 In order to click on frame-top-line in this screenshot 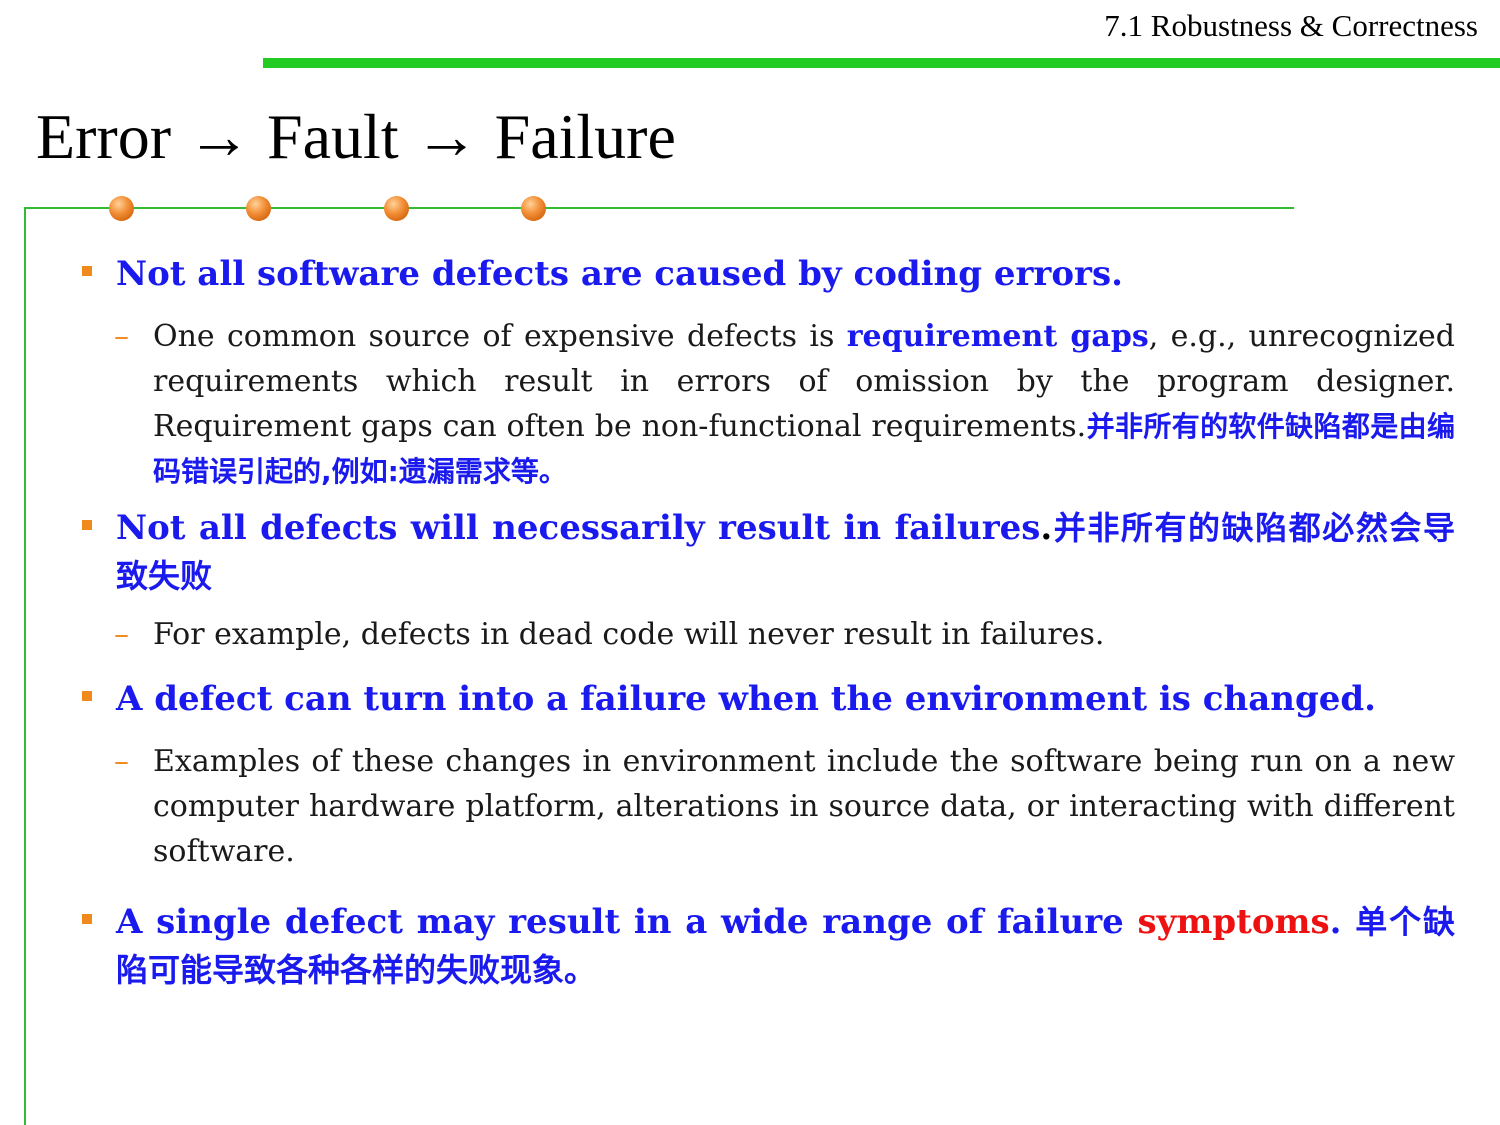, I will do `click(659, 208)`.